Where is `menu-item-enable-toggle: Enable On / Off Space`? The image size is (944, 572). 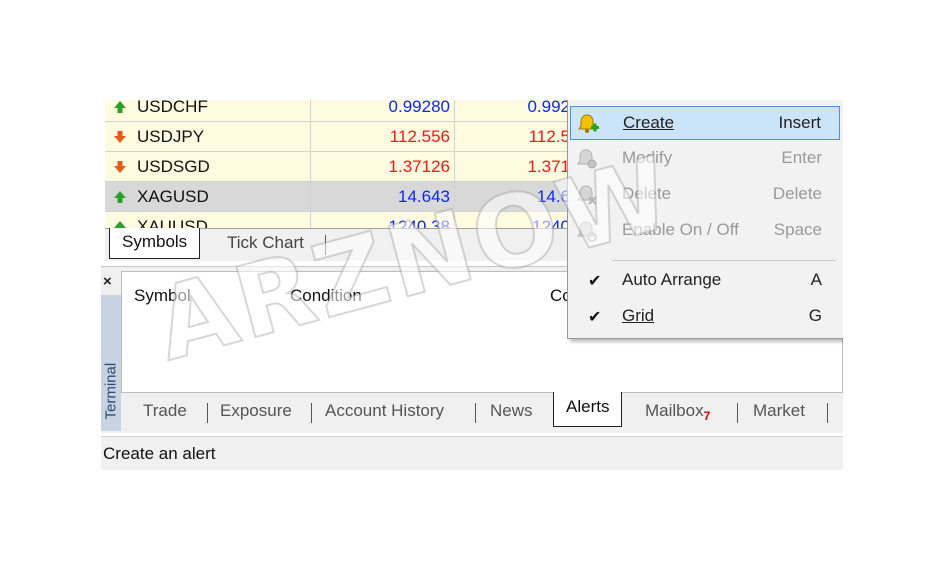 menu-item-enable-toggle: Enable On / Off Space is located at coordinates (705, 231).